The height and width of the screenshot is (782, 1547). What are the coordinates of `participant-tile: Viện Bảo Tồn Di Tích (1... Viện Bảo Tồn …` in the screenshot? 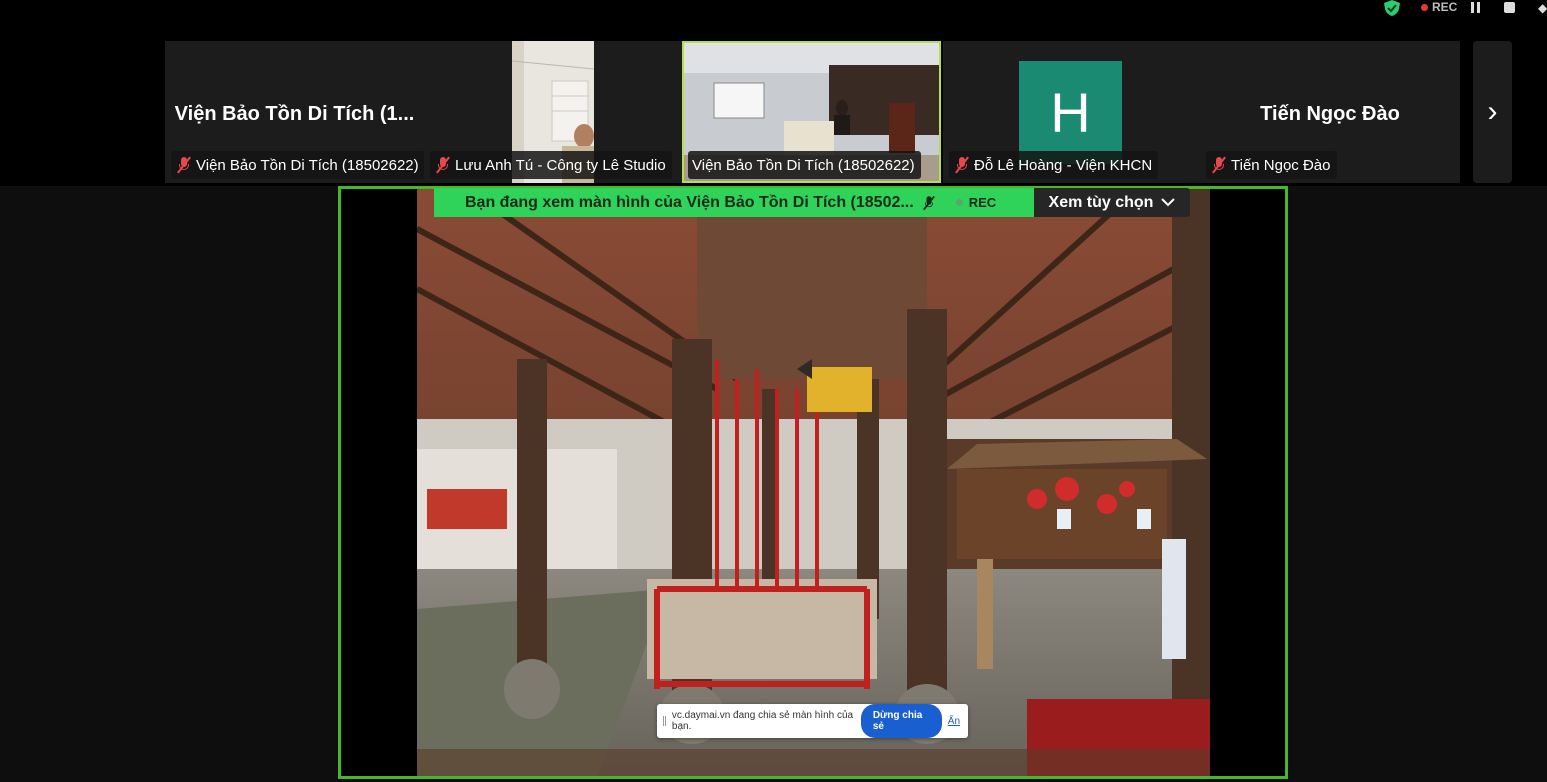 It's located at (294, 112).